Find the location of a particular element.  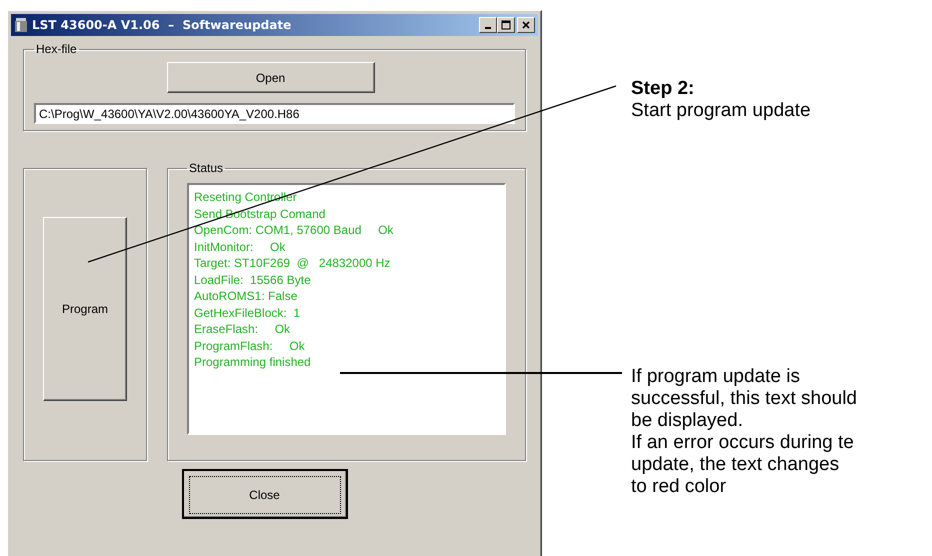

minimize-button is located at coordinates (488, 25).